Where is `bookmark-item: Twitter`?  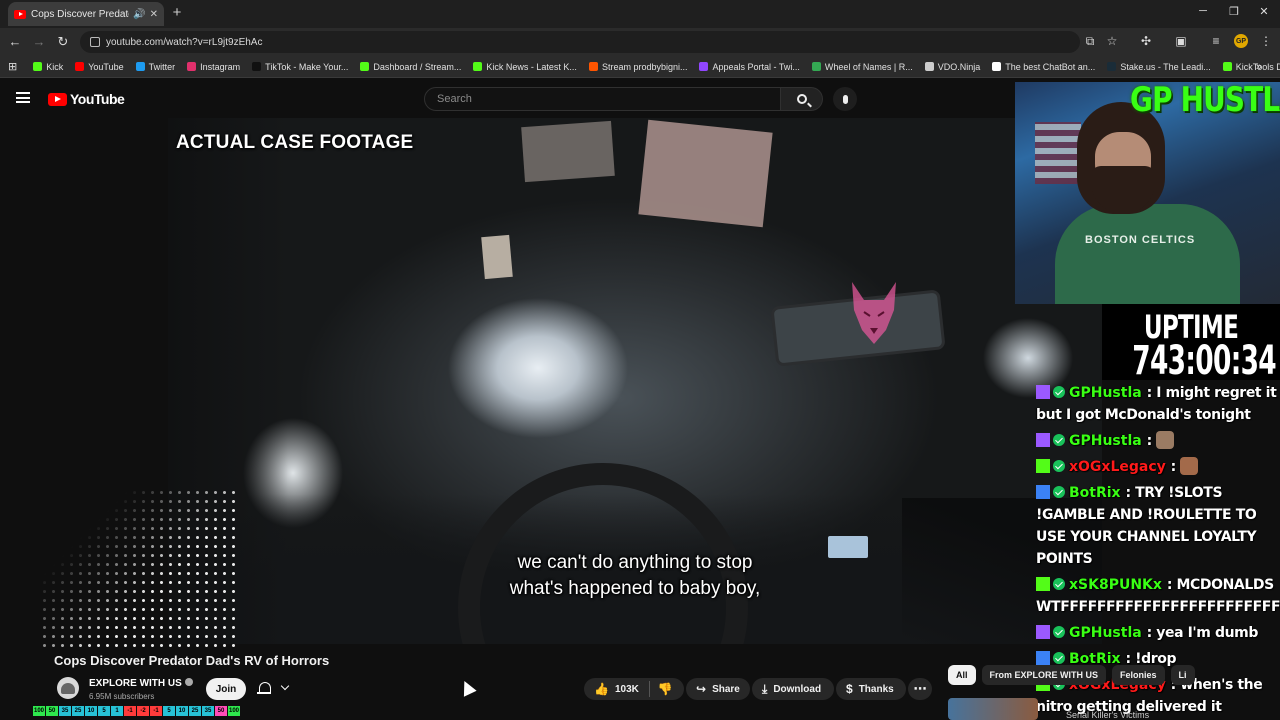
bookmark-item: Twitter is located at coordinates (155, 66).